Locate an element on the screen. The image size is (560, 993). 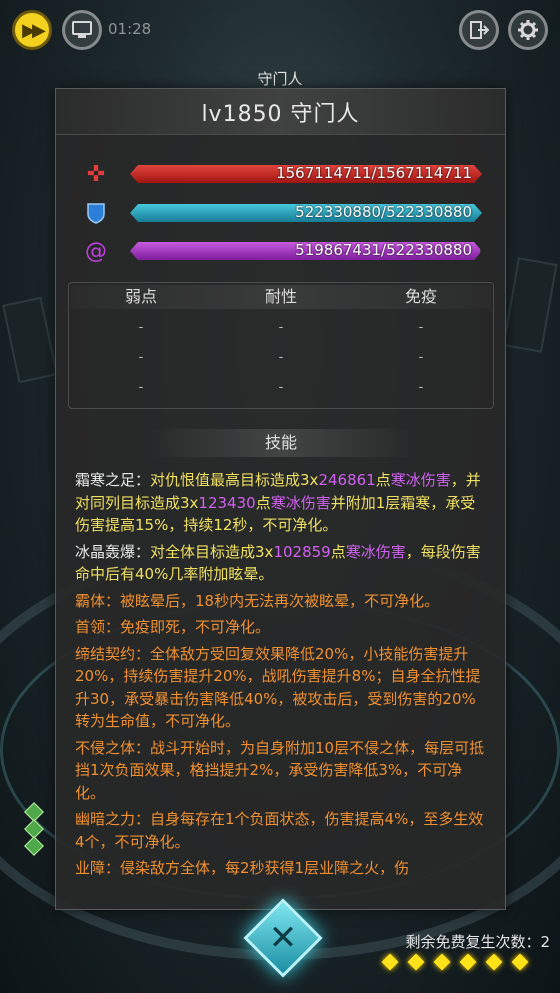
free-revive-count: 剩余免费复生次数：2 is located at coordinates (477, 942).